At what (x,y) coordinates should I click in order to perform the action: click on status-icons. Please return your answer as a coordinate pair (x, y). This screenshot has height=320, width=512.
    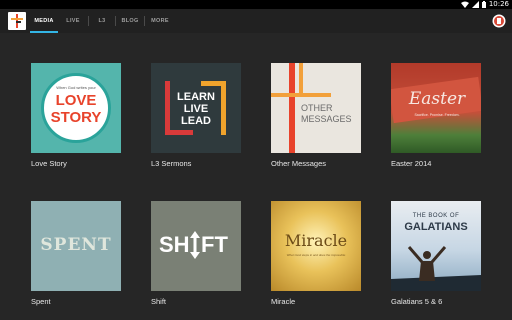
    Looking at the image, I should click on (473, 4).